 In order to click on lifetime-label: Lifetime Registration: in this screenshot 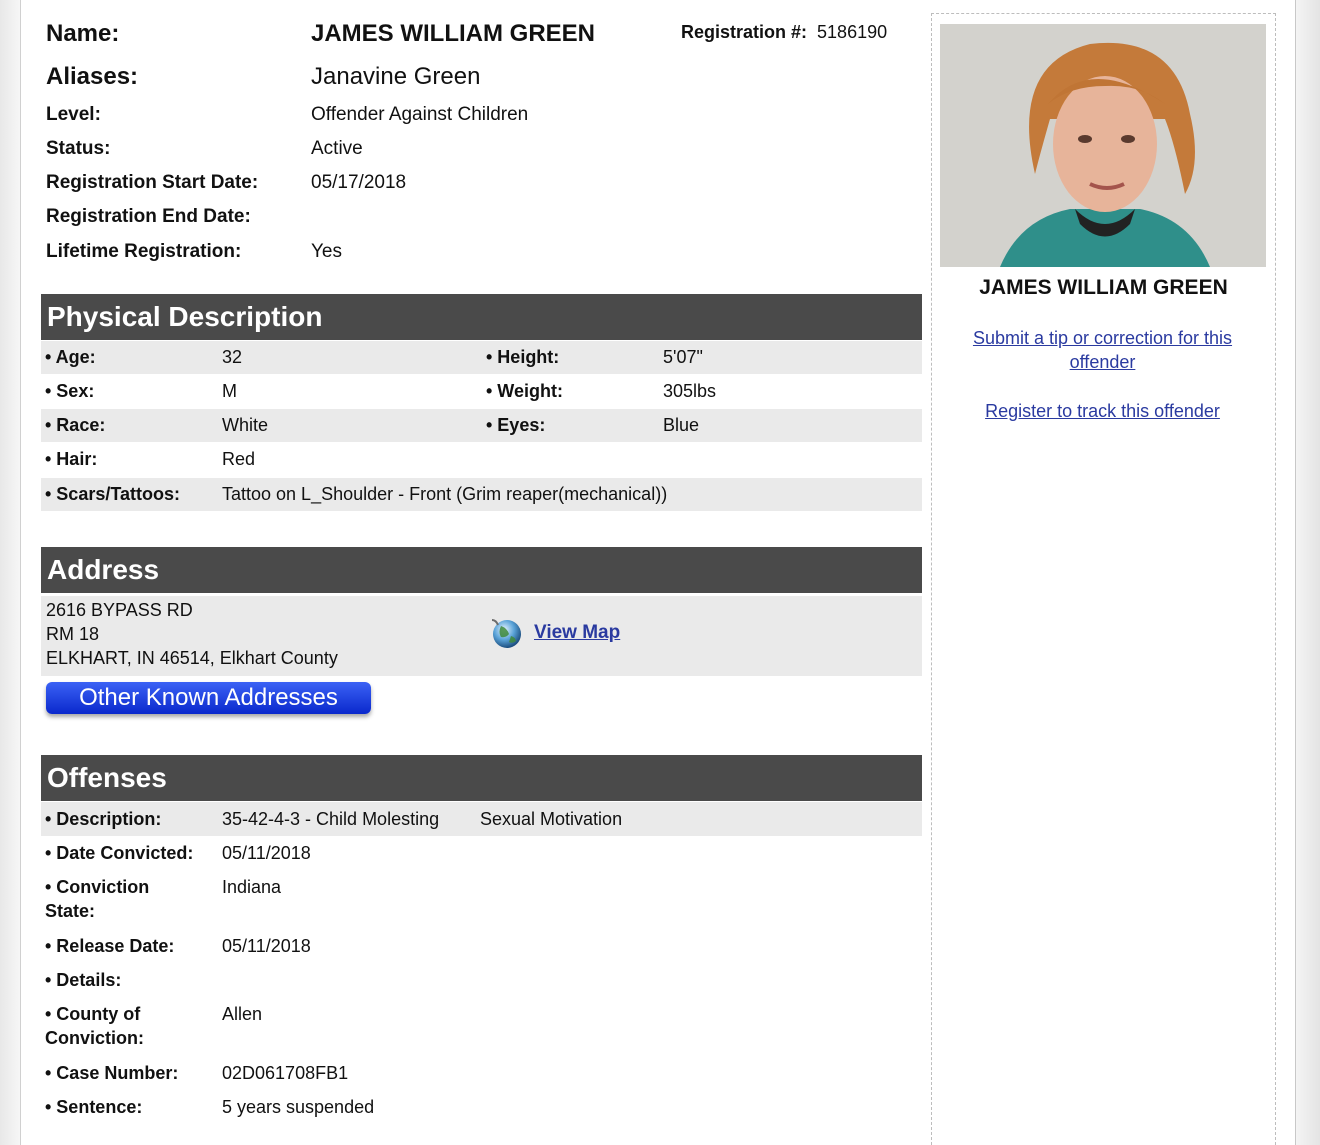, I will do `click(144, 251)`.